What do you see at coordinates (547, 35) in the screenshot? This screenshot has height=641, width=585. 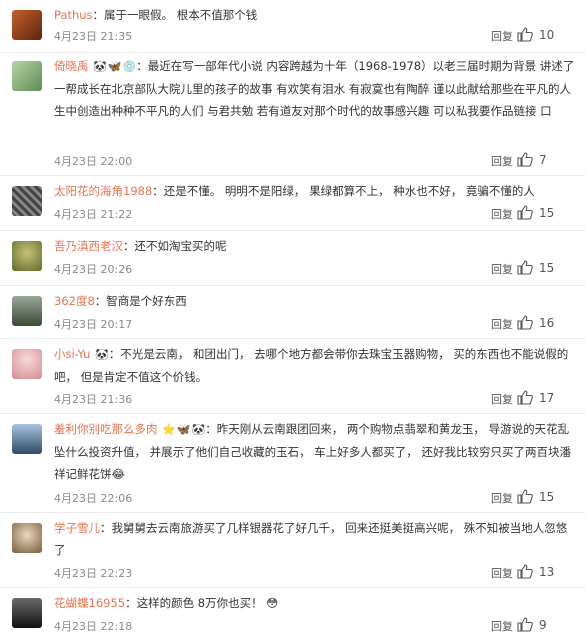 I see `like-count: 10` at bounding box center [547, 35].